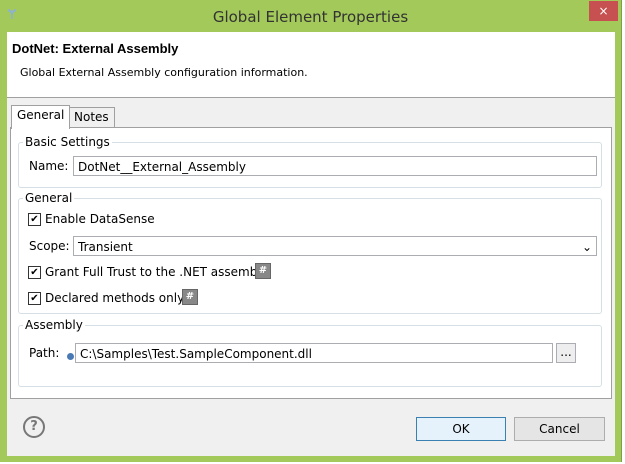 Image resolution: width=625 pixels, height=464 pixels. Describe the element at coordinates (335, 166) in the screenshot. I see `name-input: DotNet__External_Assembly` at that location.